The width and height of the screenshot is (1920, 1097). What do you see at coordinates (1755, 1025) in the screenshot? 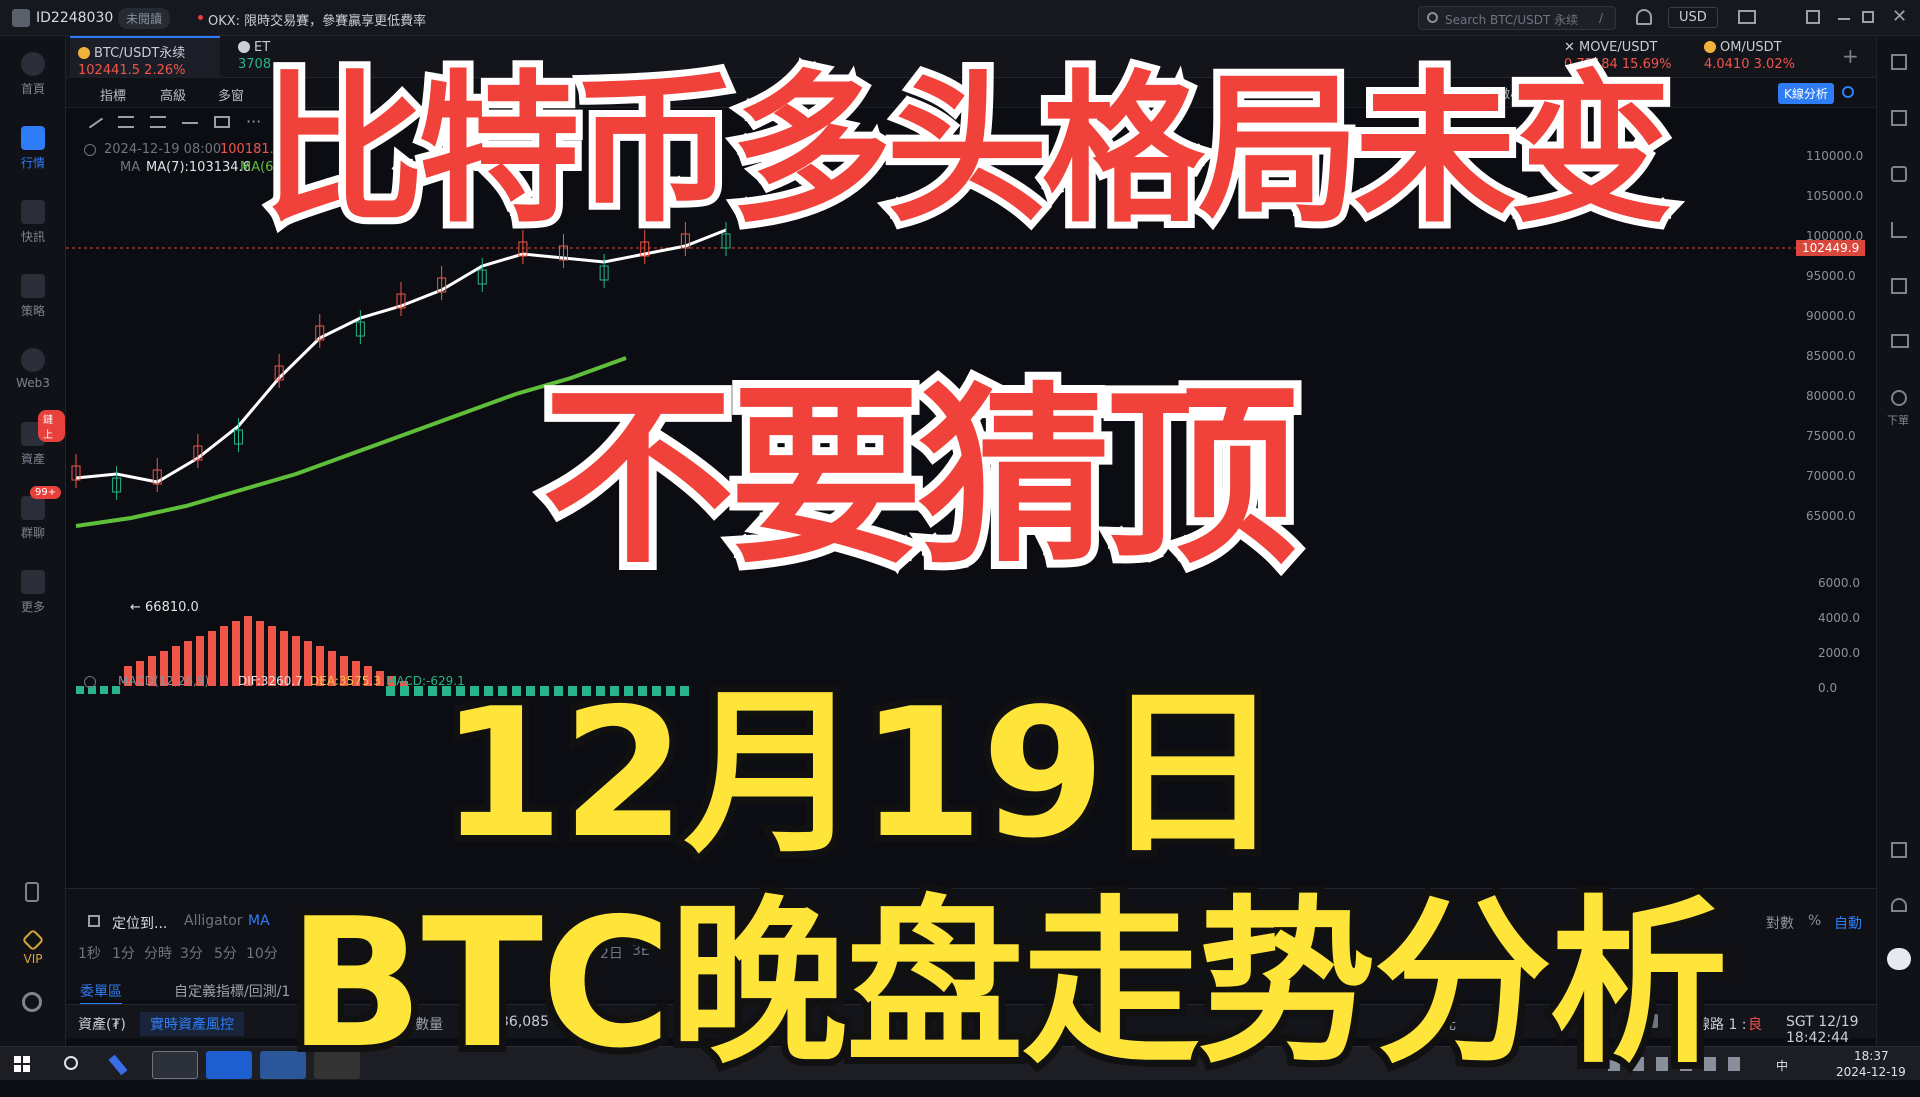
I see `line-state: 良` at bounding box center [1755, 1025].